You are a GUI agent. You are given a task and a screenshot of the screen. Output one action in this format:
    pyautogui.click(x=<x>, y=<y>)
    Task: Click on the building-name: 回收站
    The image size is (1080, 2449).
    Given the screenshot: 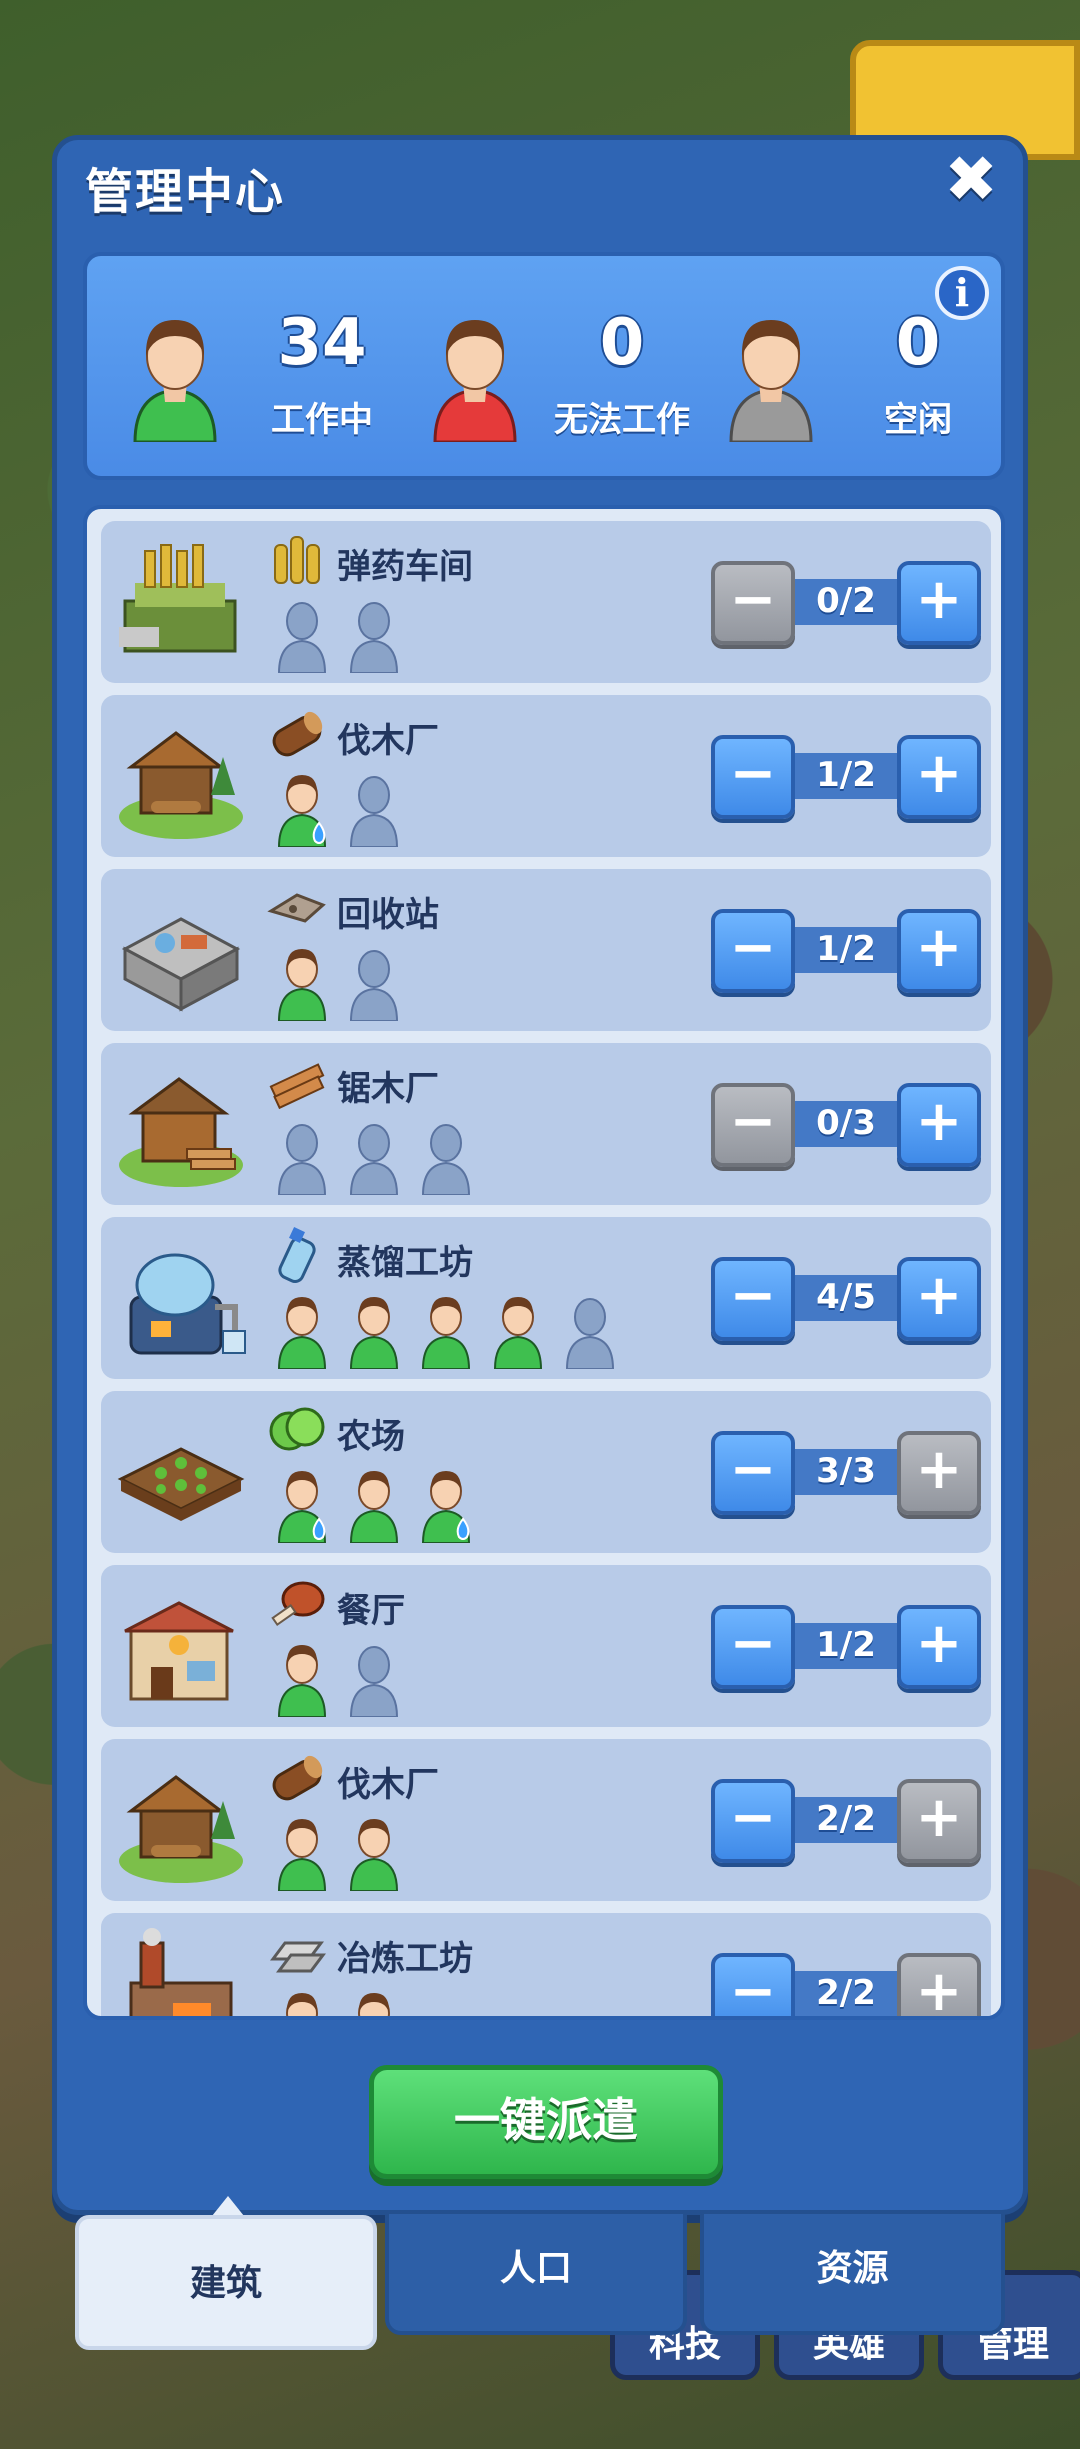 What is the action you would take?
    pyautogui.click(x=388, y=915)
    